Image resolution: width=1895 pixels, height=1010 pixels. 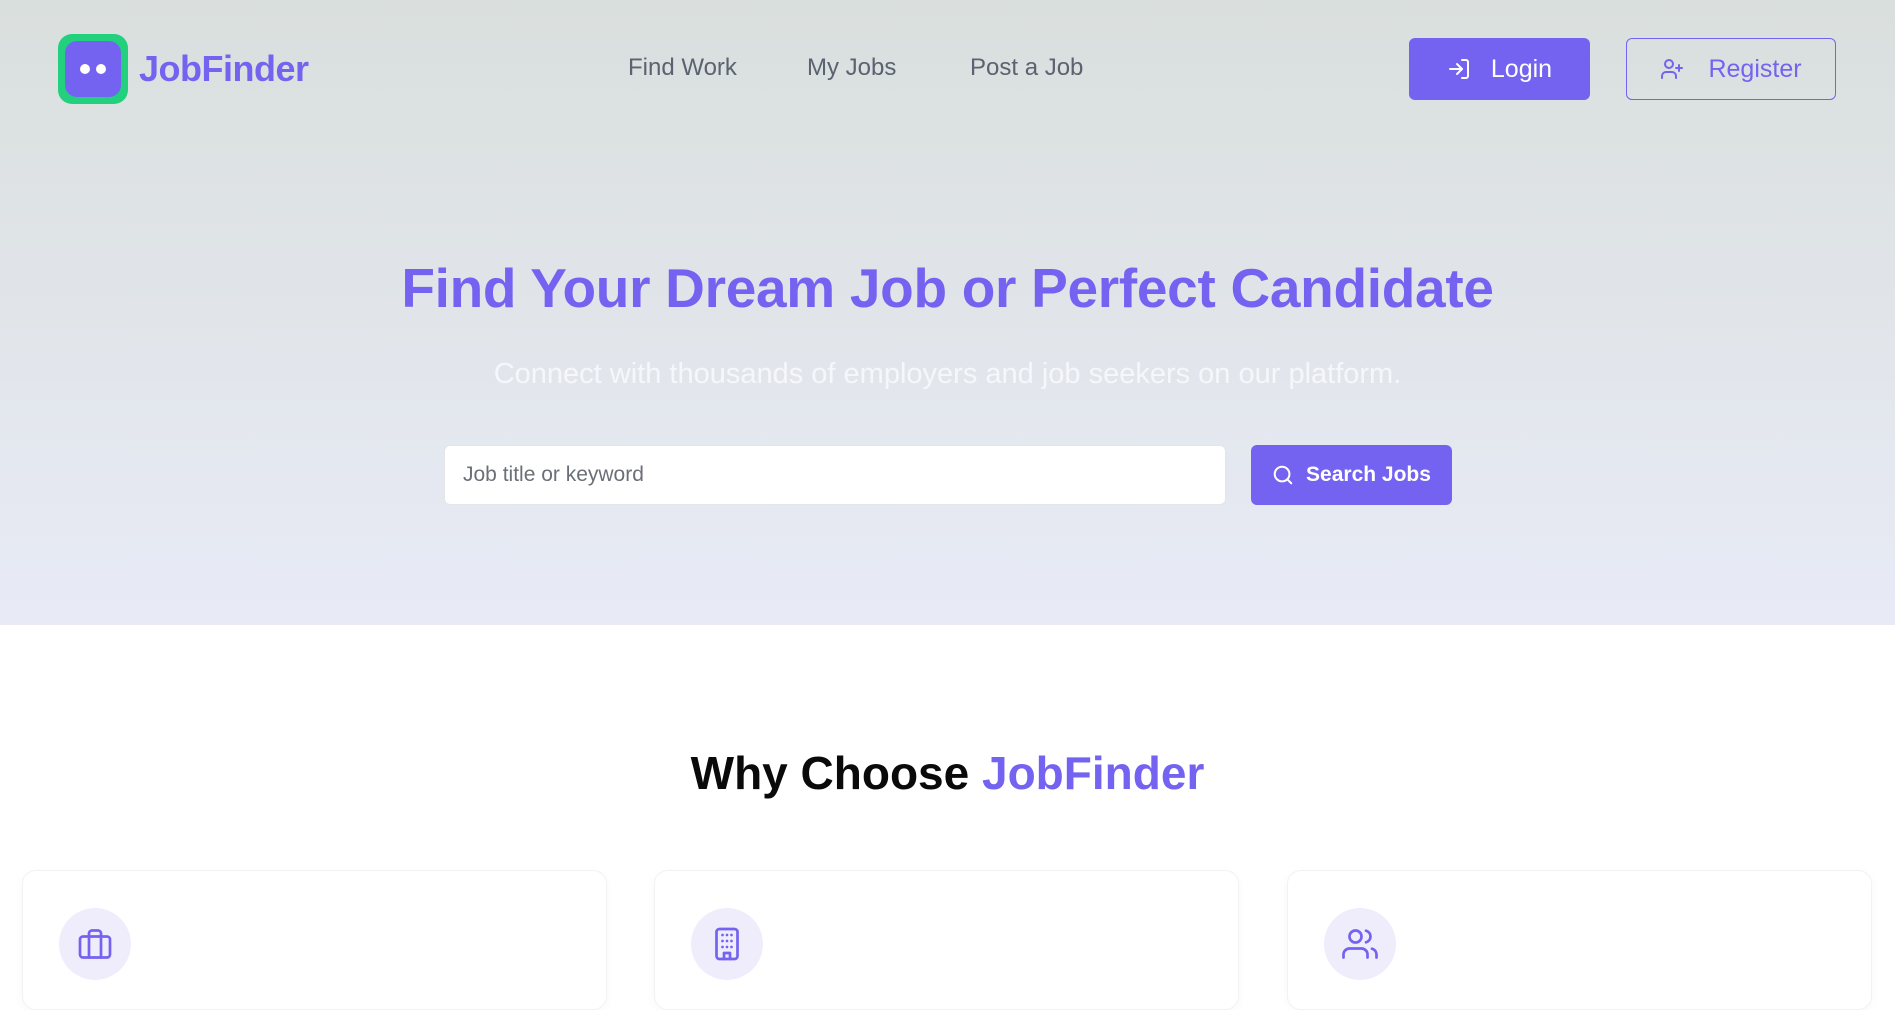 I want to click on search-jobs-label: Search Jobs, so click(x=1368, y=474).